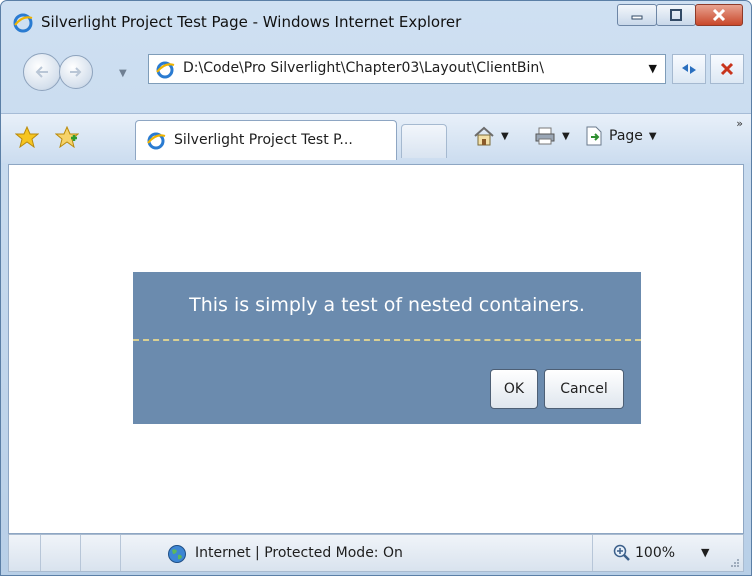  I want to click on page-menu-button: Page ▼, so click(621, 136).